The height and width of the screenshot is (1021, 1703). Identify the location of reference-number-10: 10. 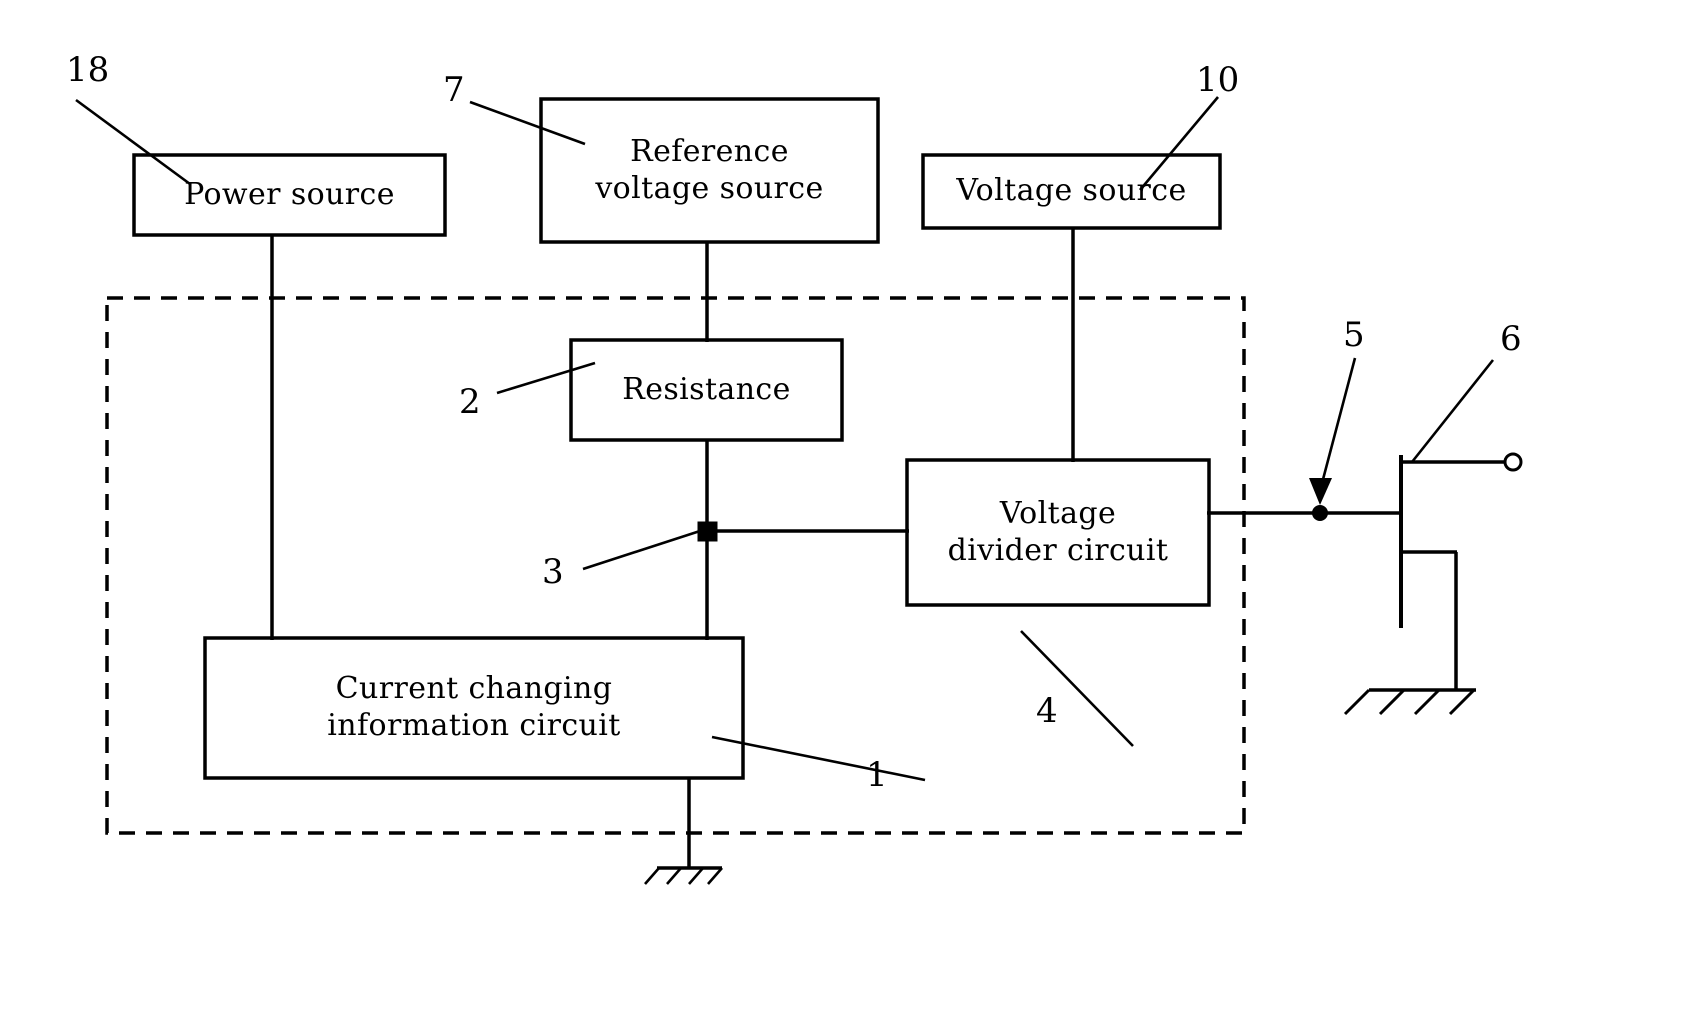
(1218, 80).